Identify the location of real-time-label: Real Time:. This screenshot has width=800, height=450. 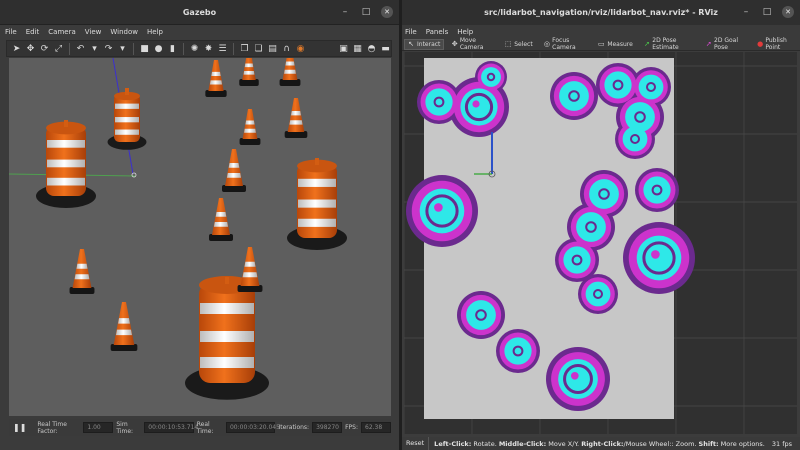
(205, 427).